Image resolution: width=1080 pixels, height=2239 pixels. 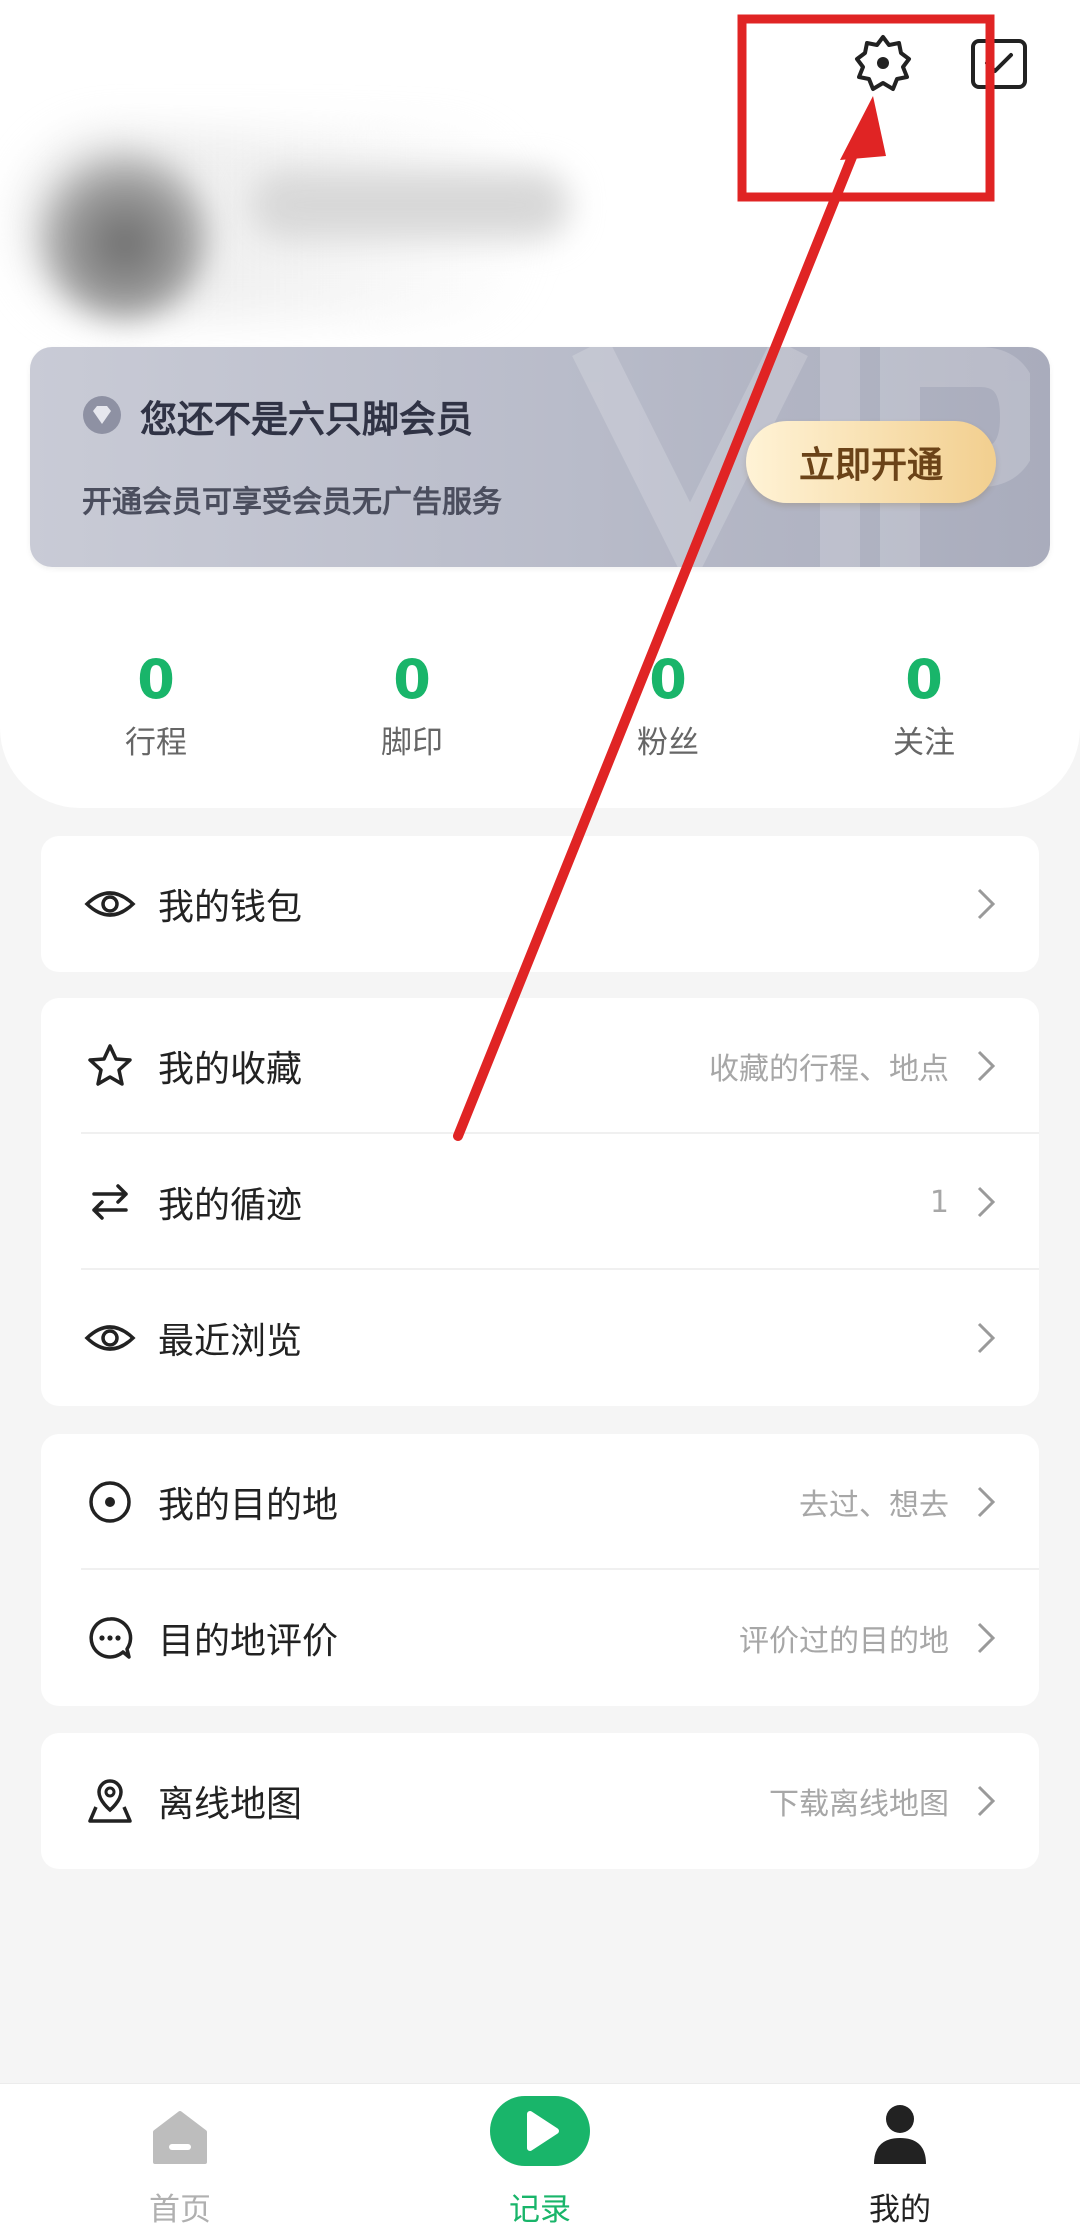 I want to click on tab-record: 记录, so click(x=540, y=2161).